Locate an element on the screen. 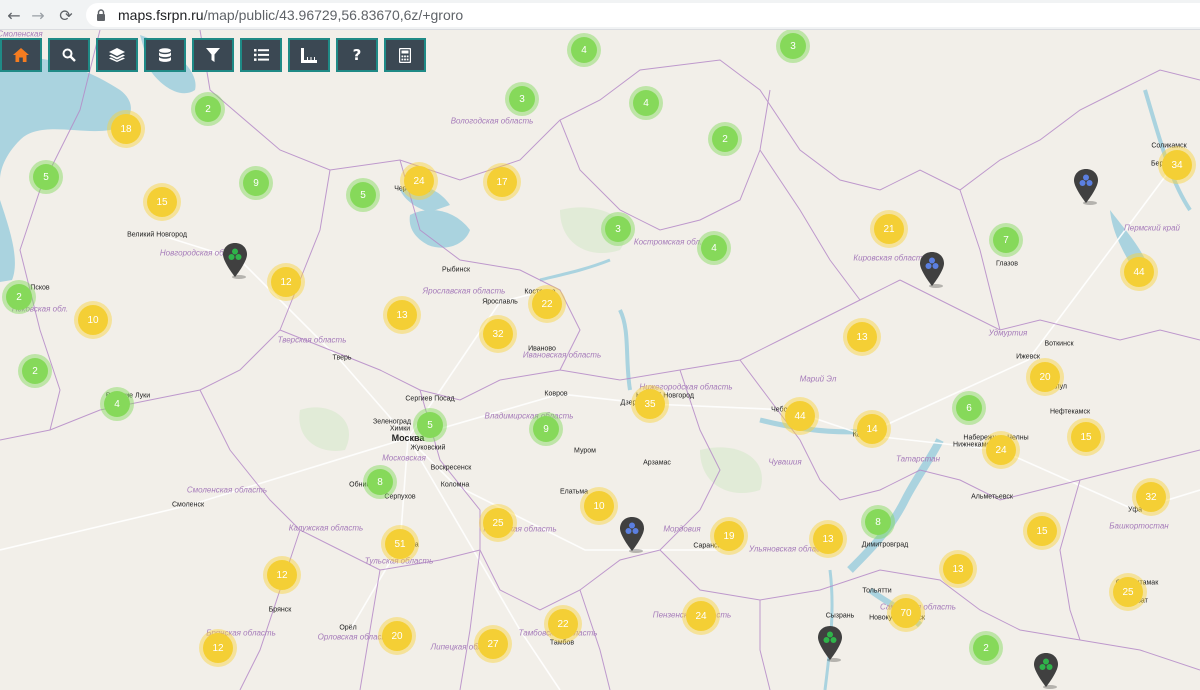 Image resolution: width=1200 pixels, height=690 pixels. cluster-count: 44 is located at coordinates (1139, 272).